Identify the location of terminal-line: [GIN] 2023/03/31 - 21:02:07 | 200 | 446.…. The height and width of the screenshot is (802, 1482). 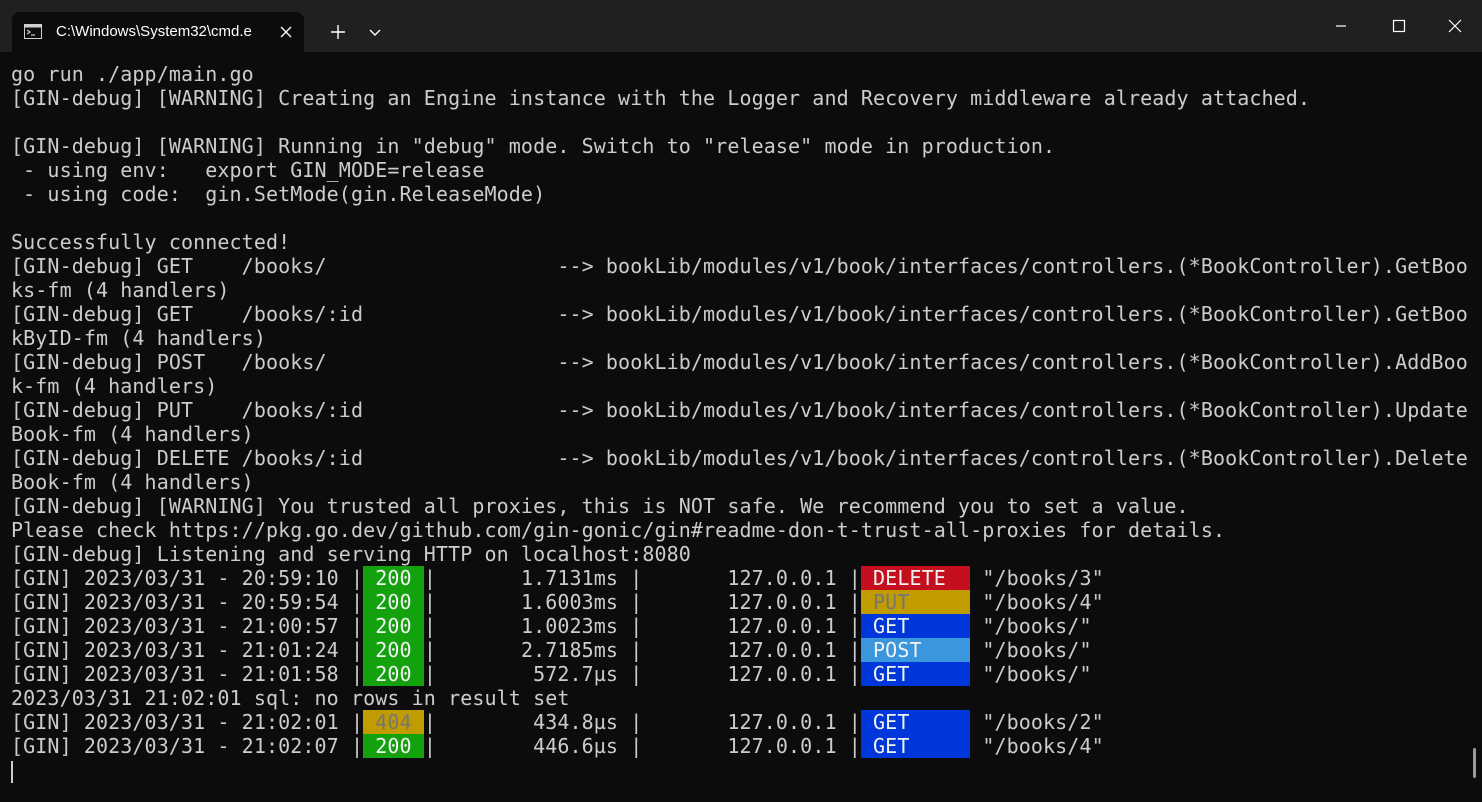
(741, 746).